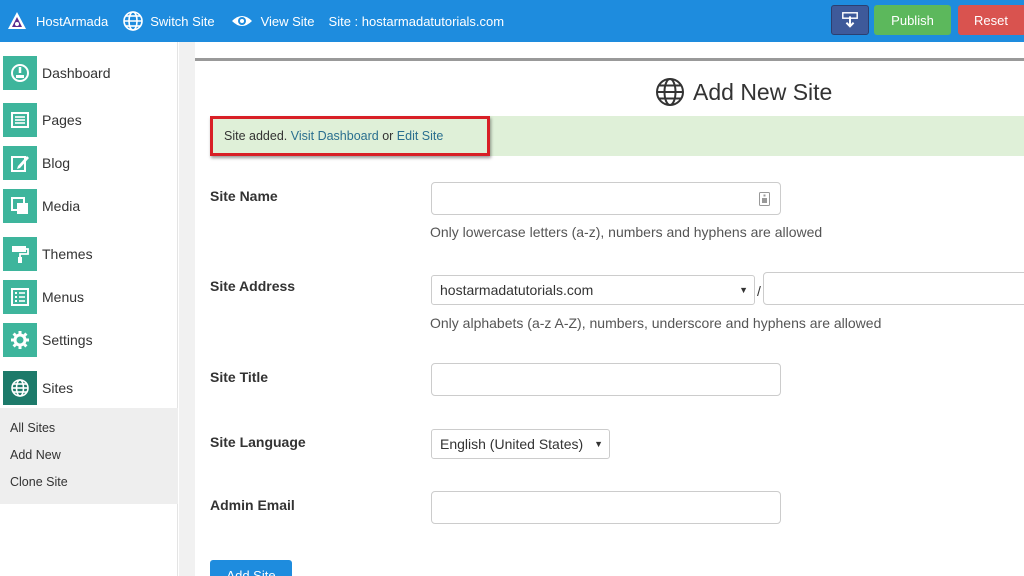  What do you see at coordinates (62, 120) in the screenshot?
I see `sidebar-item-label: Pages` at bounding box center [62, 120].